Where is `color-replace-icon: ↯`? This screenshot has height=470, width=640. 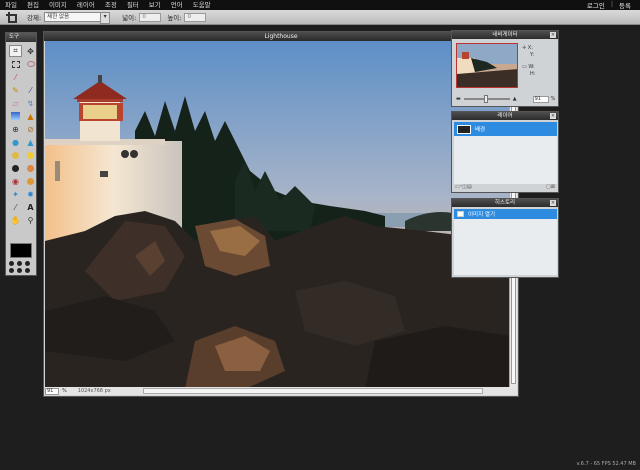 color-replace-icon: ↯ is located at coordinates (30, 103).